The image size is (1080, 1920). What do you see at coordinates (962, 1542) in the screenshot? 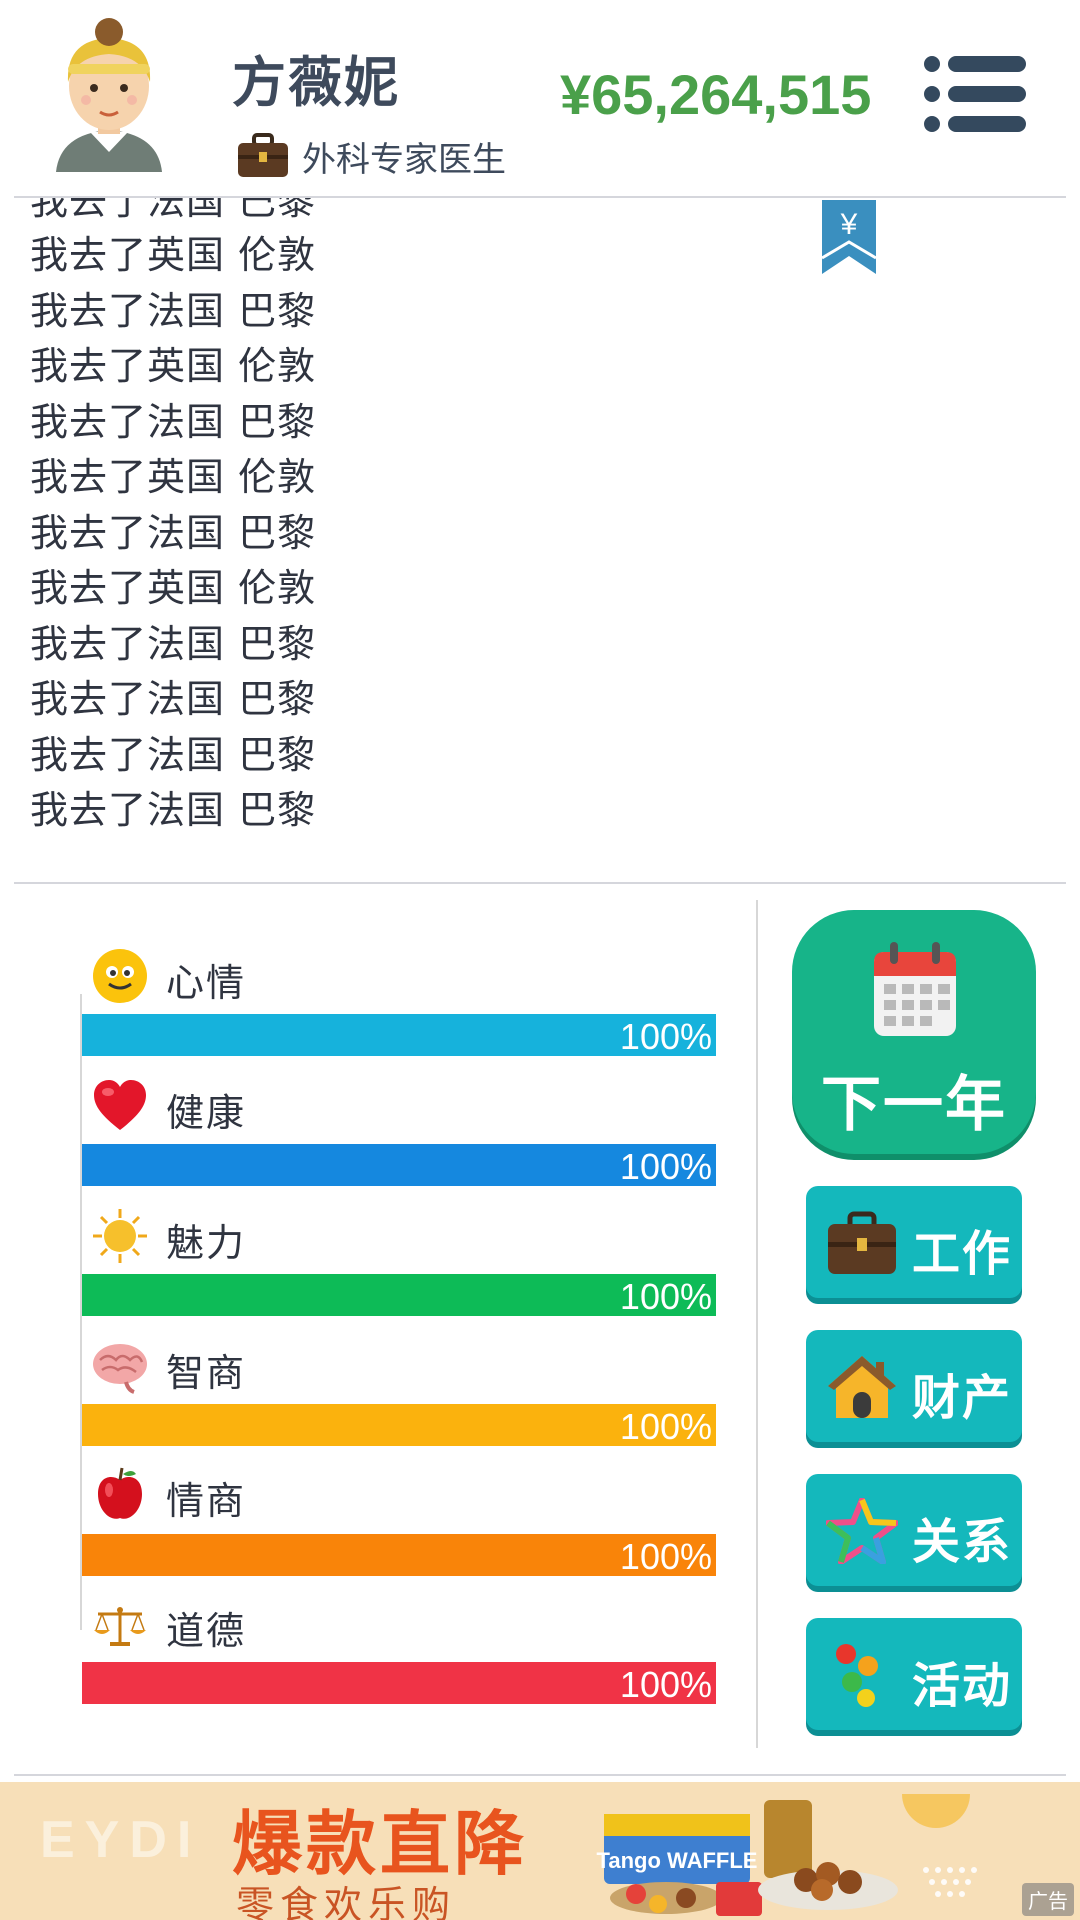
I see `relations-label: 关系` at bounding box center [962, 1542].